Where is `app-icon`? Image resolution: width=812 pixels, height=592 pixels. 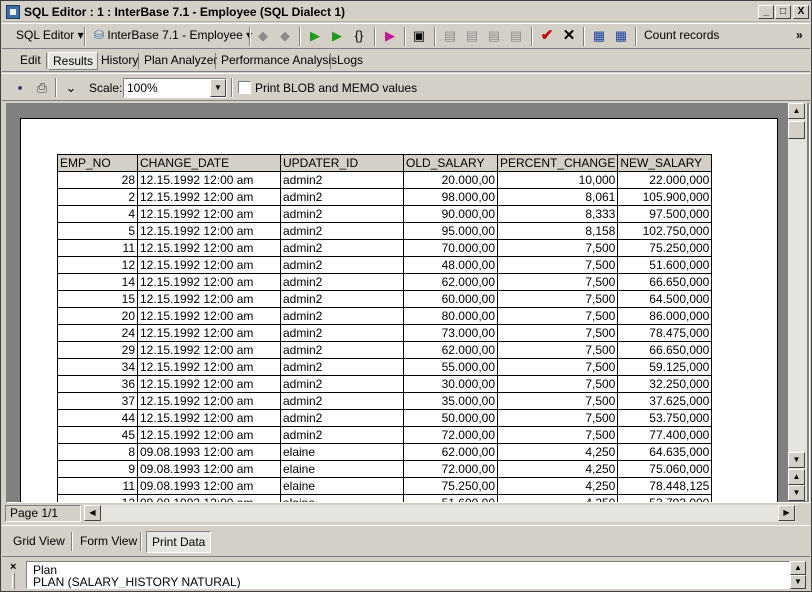
app-icon is located at coordinates (13, 12).